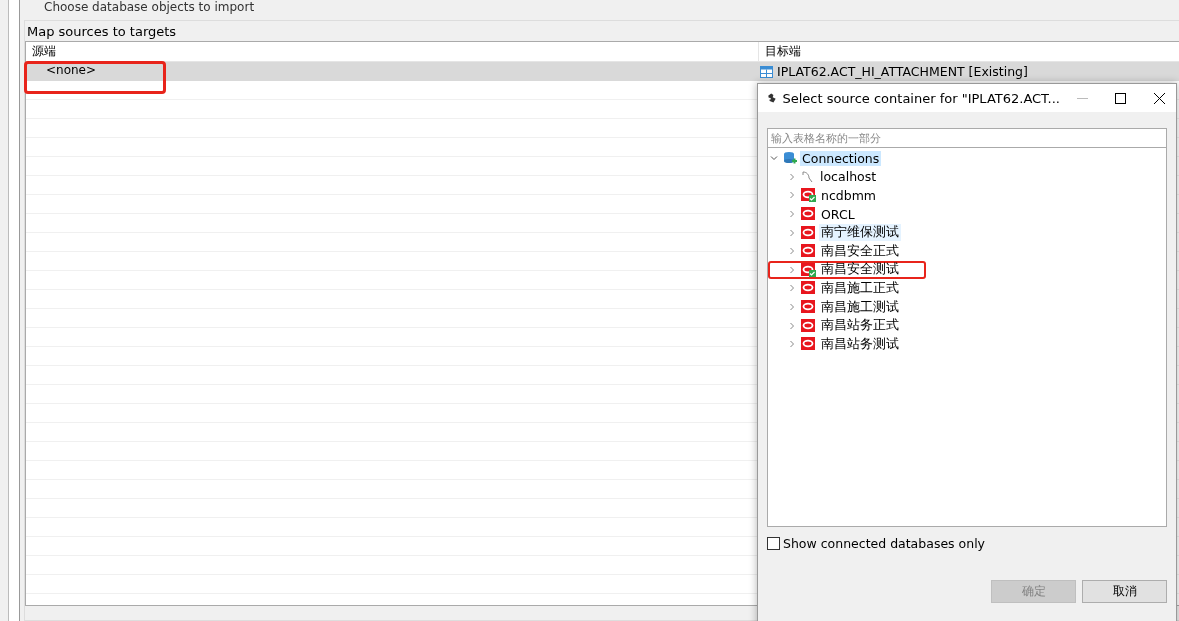 The image size is (1179, 621). What do you see at coordinates (860, 326) in the screenshot?
I see `tree-item: 南昌站务正式` at bounding box center [860, 326].